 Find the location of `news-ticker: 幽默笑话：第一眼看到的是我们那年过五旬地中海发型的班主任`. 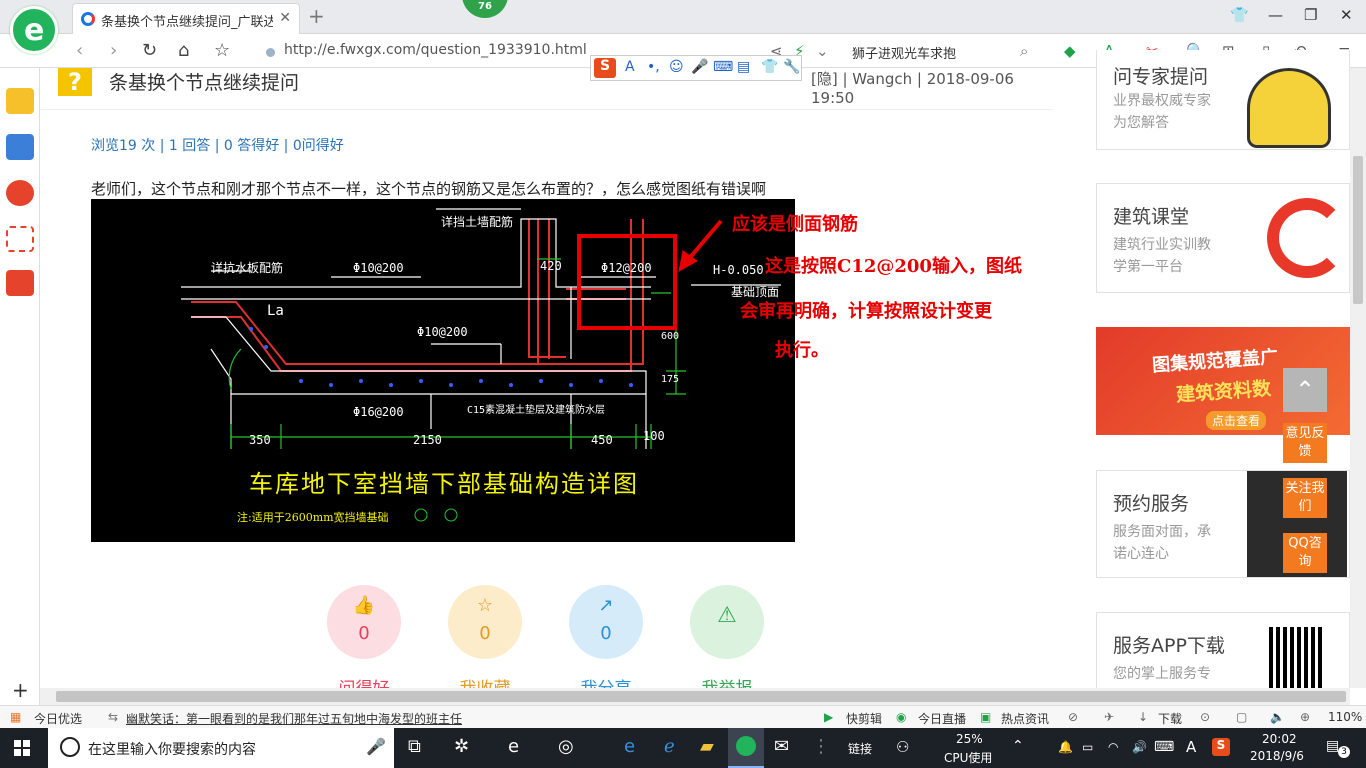

news-ticker: 幽默笑话：第一眼看到的是我们那年过五旬地中海发型的班主任 is located at coordinates (294, 718).